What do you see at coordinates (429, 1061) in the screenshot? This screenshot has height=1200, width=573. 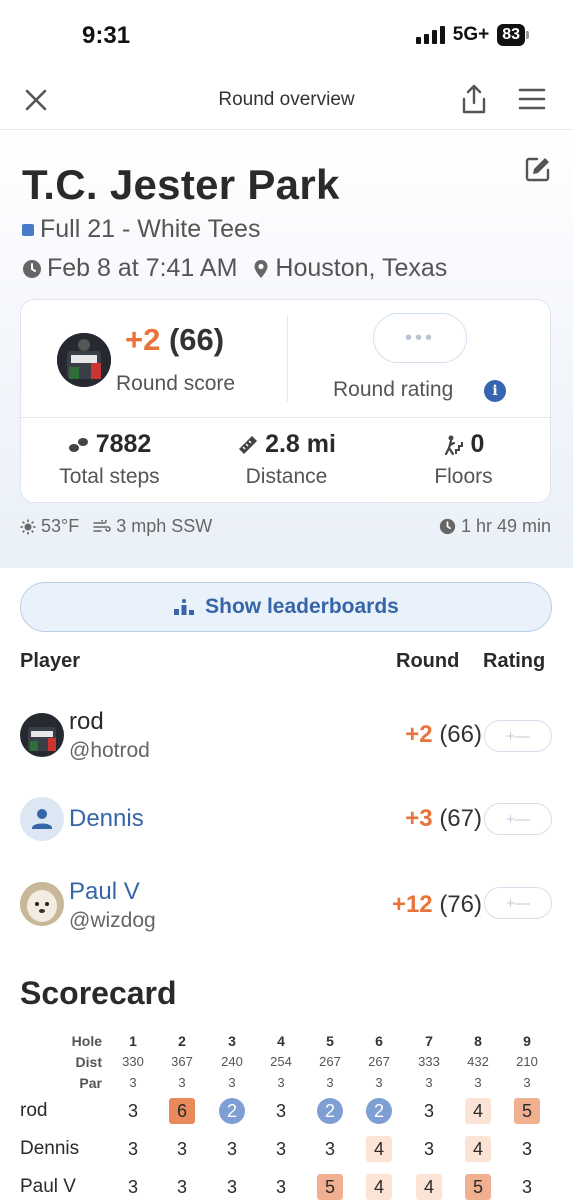 I see `hole-distance: 333` at bounding box center [429, 1061].